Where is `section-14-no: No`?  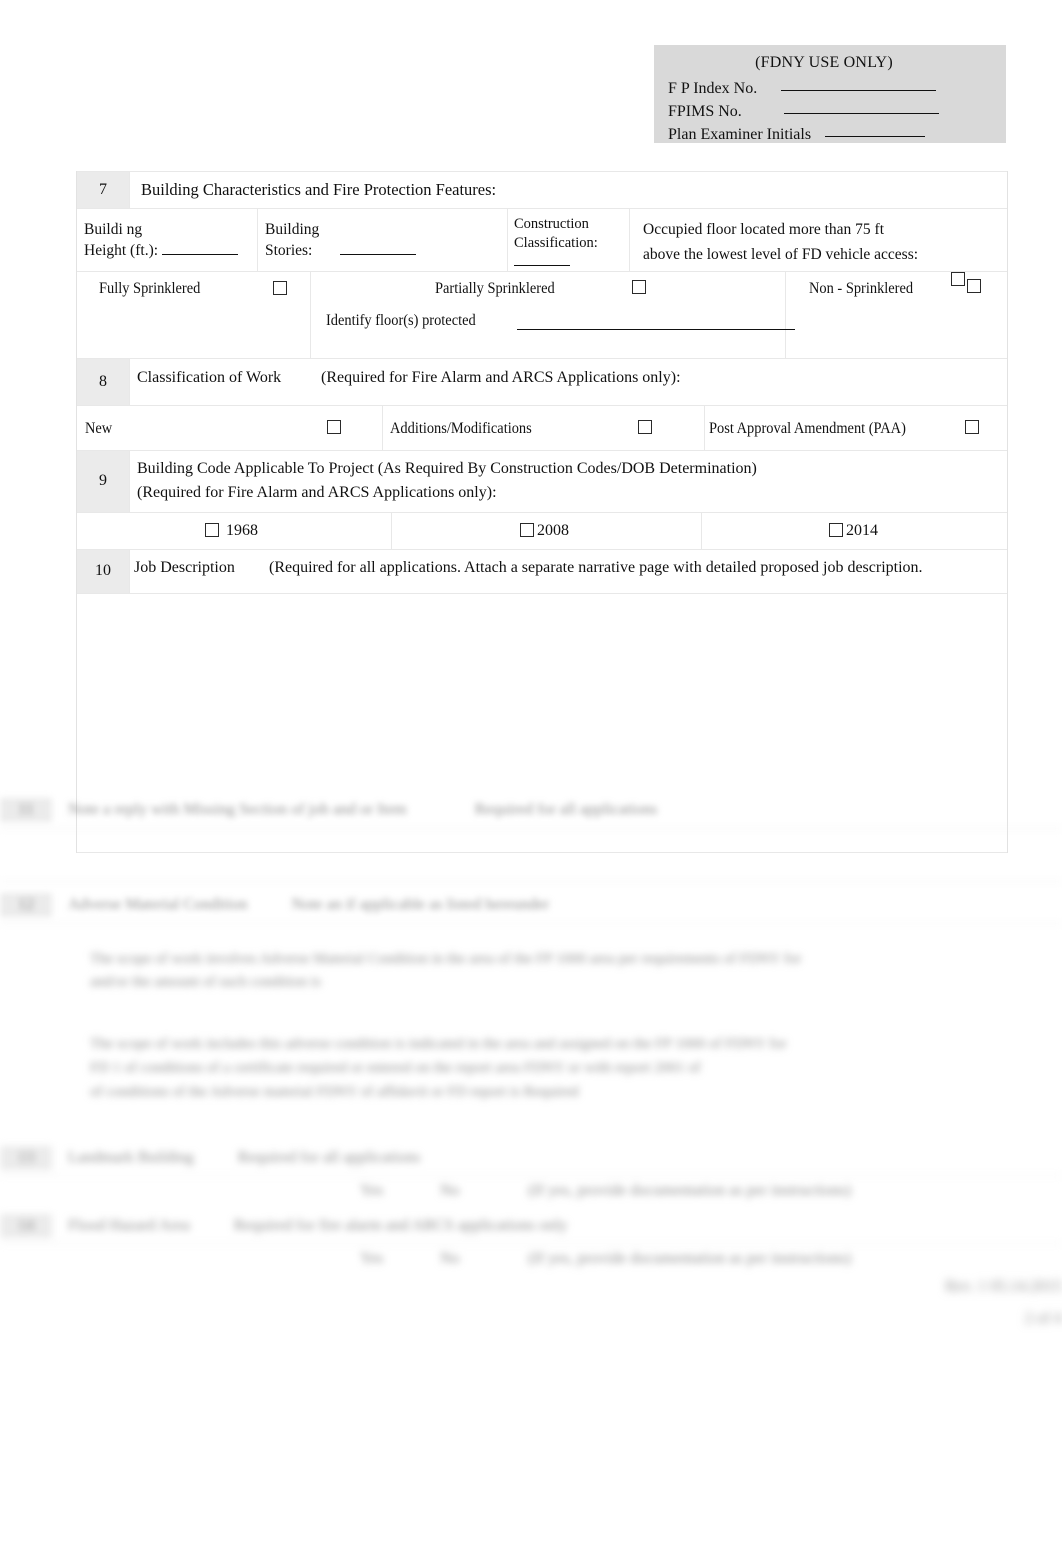
section-14-no: No is located at coordinates (450, 1259).